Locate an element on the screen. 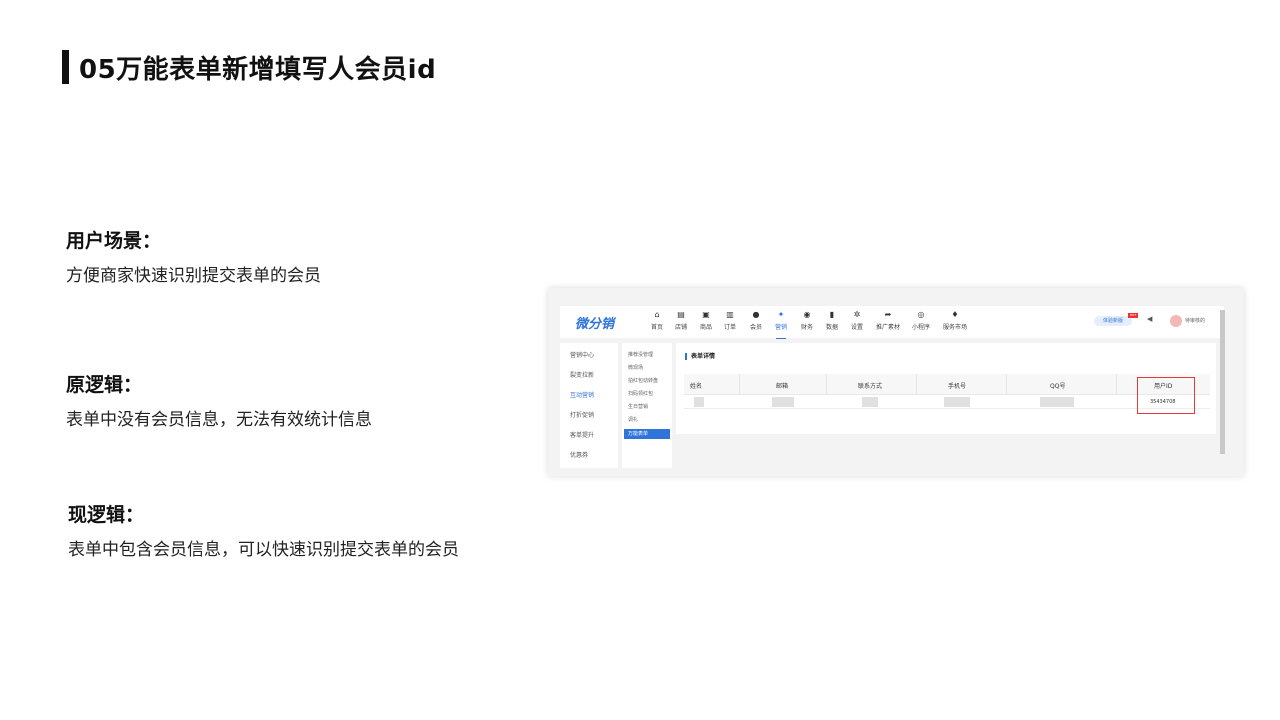 Image resolution: width=1280 pixels, height=720 pixels. service-market-icon: ♦ is located at coordinates (955, 314).